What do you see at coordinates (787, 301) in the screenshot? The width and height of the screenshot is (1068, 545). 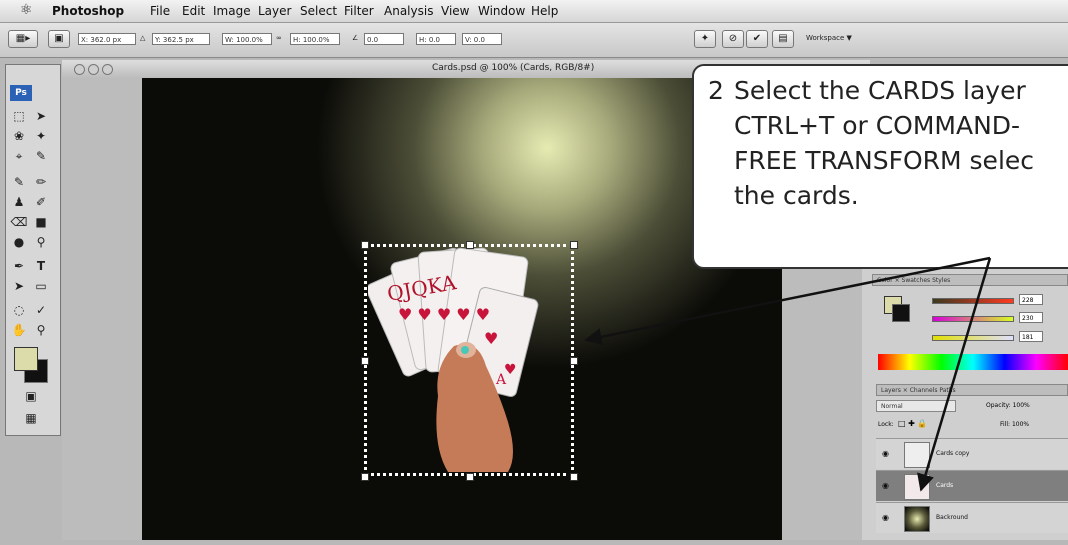 I see `arrow-to-cards` at bounding box center [787, 301].